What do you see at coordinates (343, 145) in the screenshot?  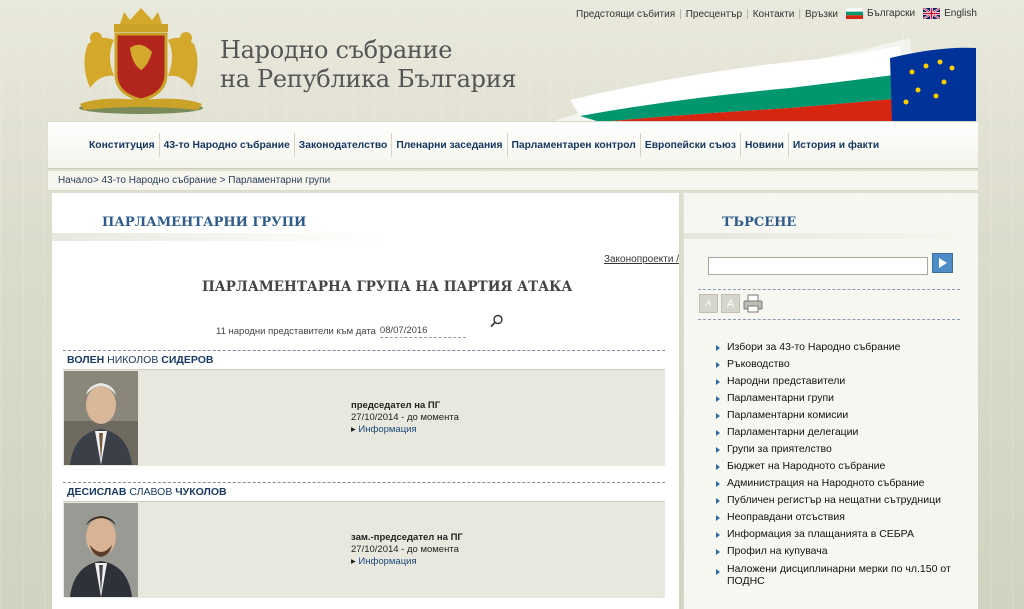 I see `main-nav-legislation: Законодателство` at bounding box center [343, 145].